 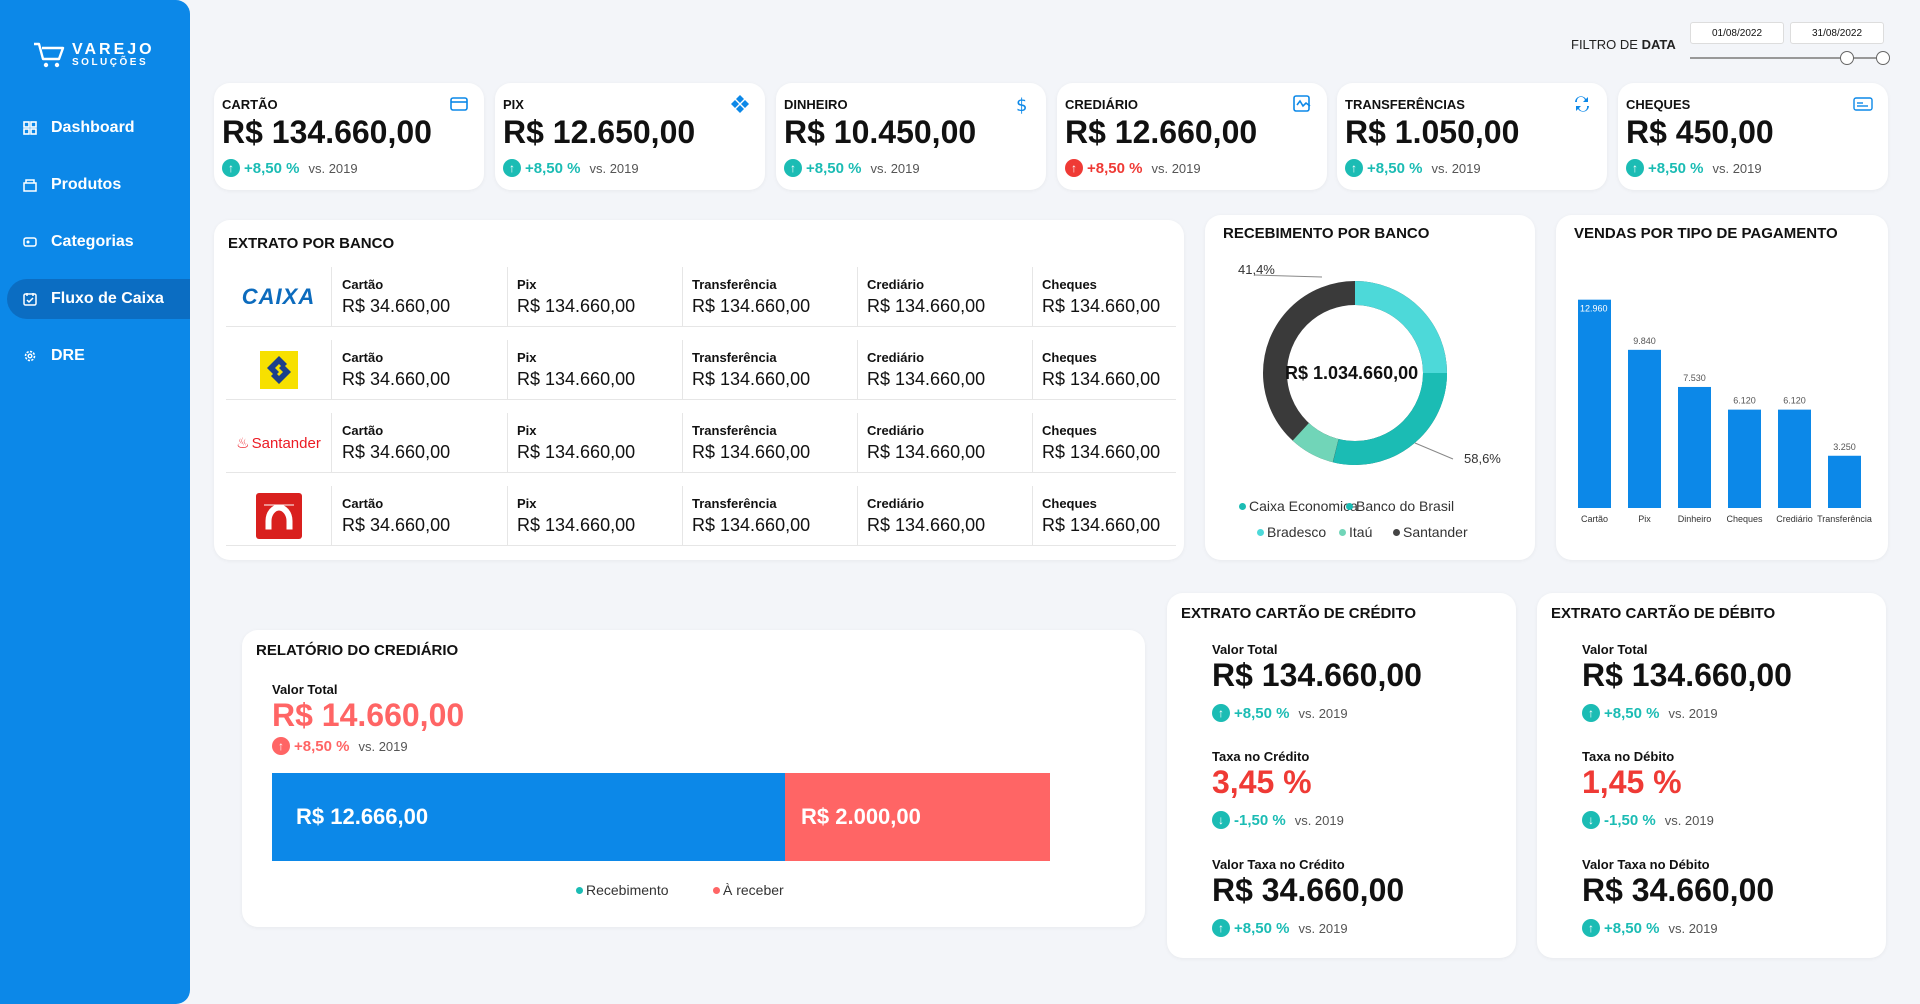 I want to click on slider-handle-end, so click(x=1883, y=58).